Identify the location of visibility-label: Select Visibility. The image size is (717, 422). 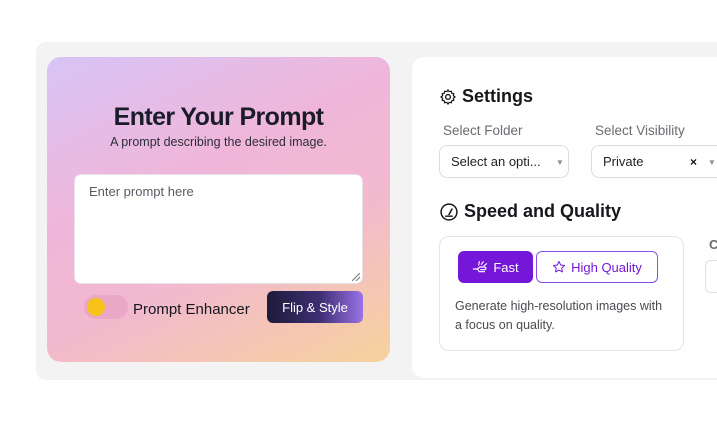
(640, 130).